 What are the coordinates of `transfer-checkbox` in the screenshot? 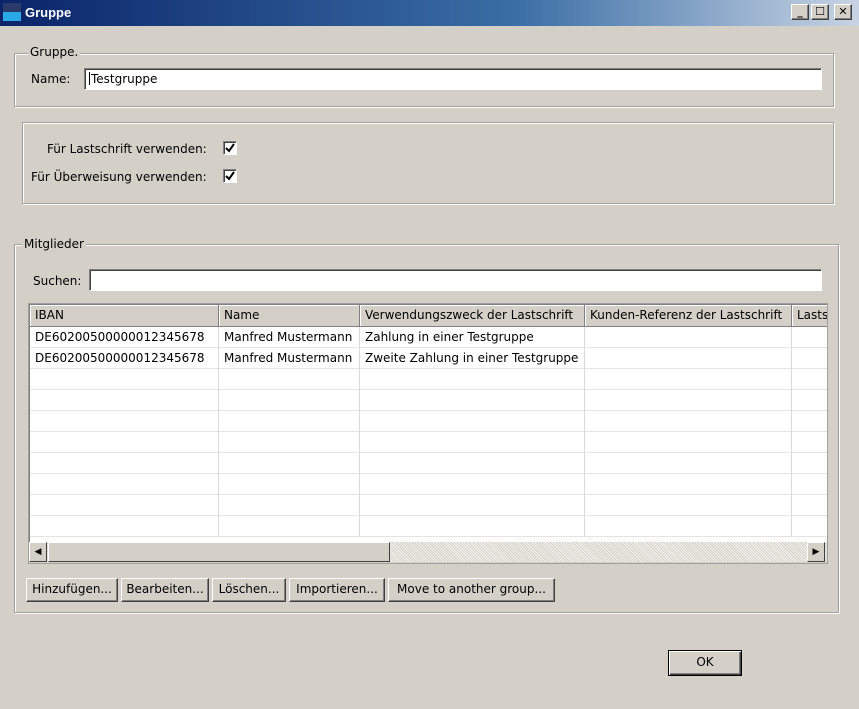 It's located at (230, 176).